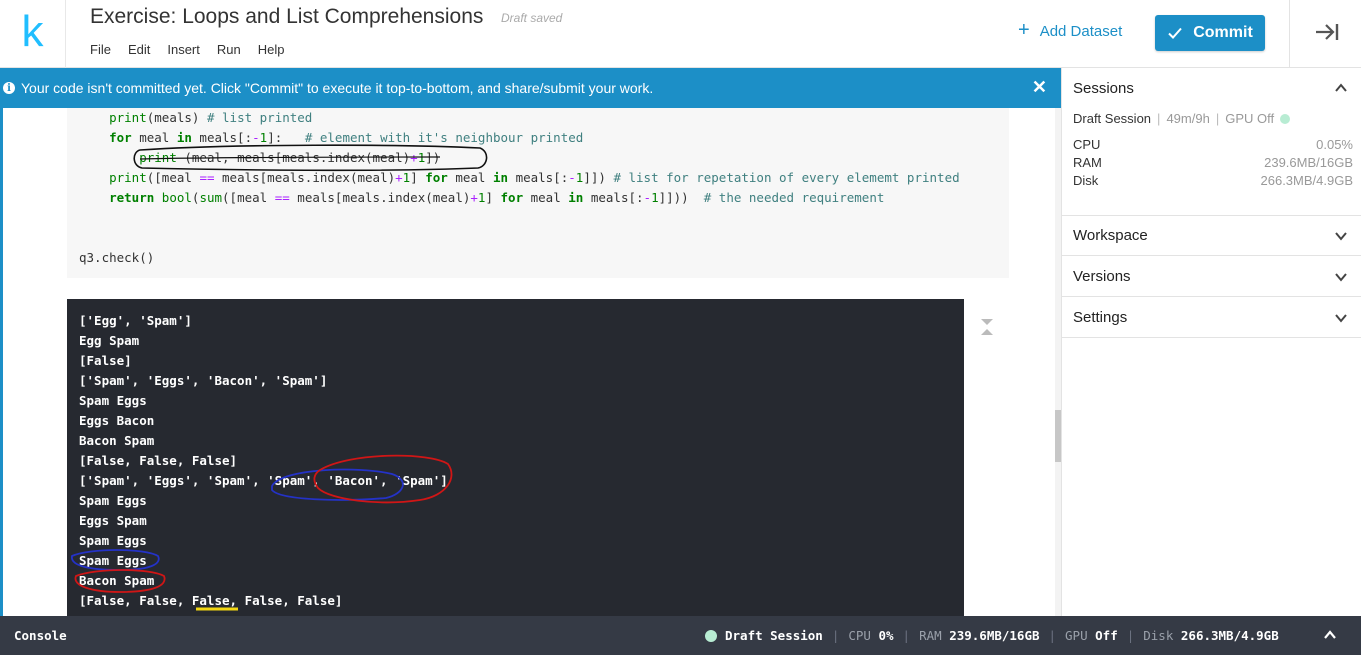 This screenshot has height=655, width=1361. What do you see at coordinates (1250, 118) in the screenshot?
I see `session-gpu: GPU Off` at bounding box center [1250, 118].